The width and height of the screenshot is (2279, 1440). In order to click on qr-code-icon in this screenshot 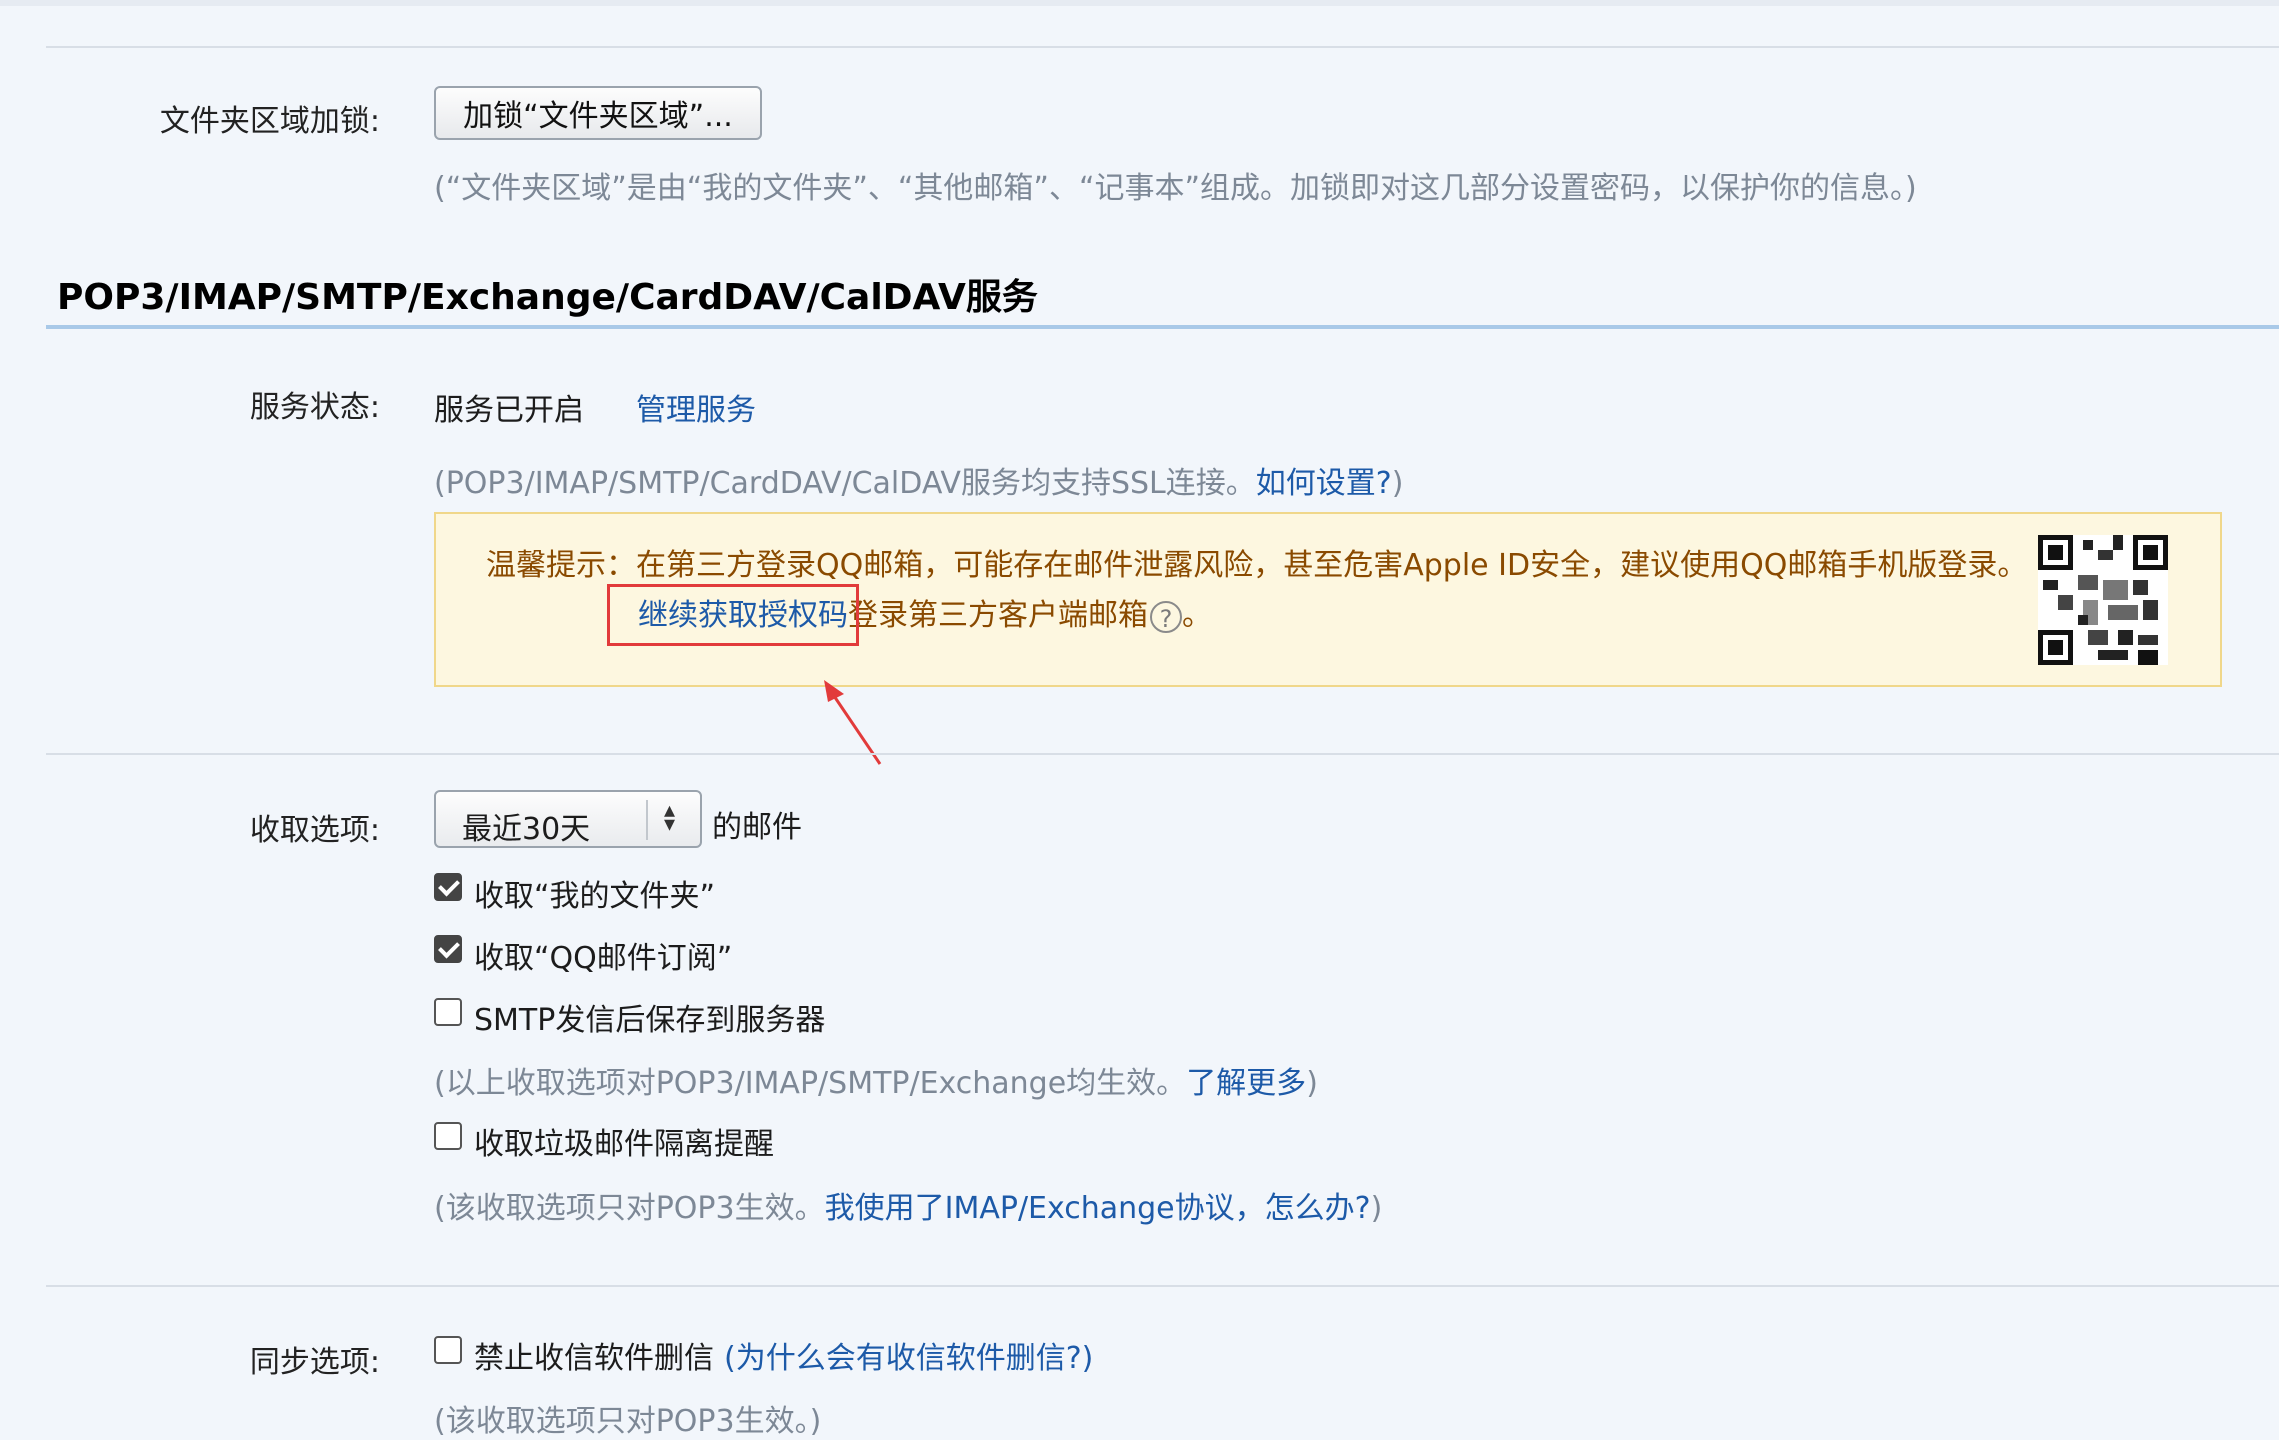, I will do `click(2103, 600)`.